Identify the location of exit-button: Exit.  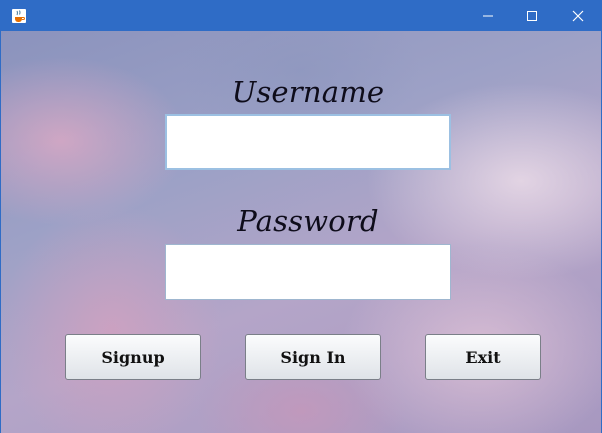
(483, 357).